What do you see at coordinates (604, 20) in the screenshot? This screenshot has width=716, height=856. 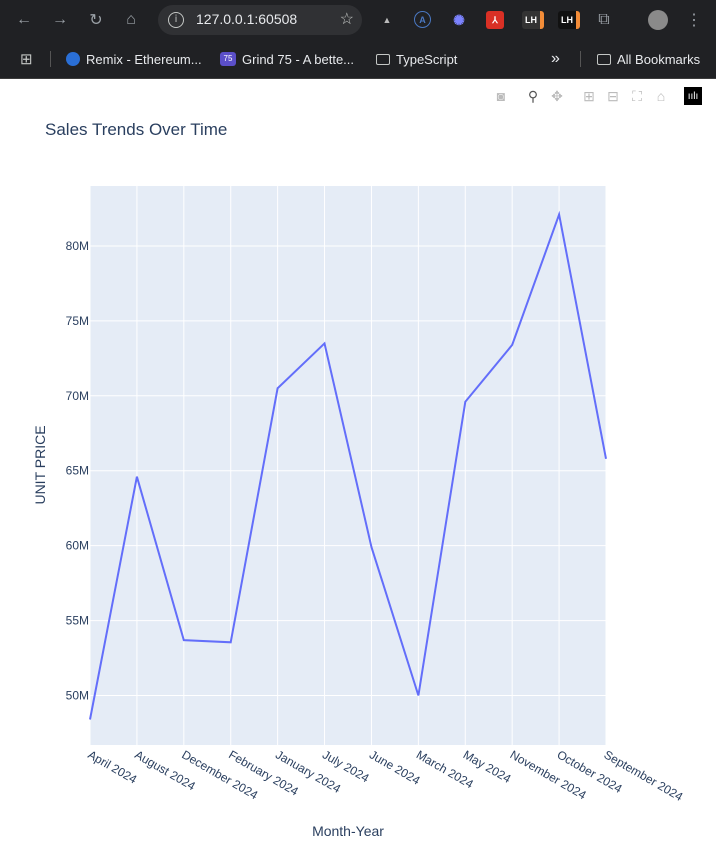 I see `extensions-puzzle-icon: ⧉` at bounding box center [604, 20].